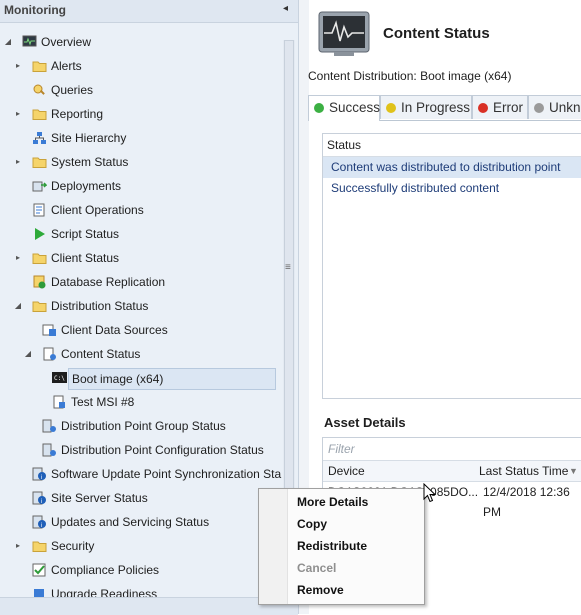  Describe the element at coordinates (66, 66) in the screenshot. I see `nav-item-label: Alerts` at that location.